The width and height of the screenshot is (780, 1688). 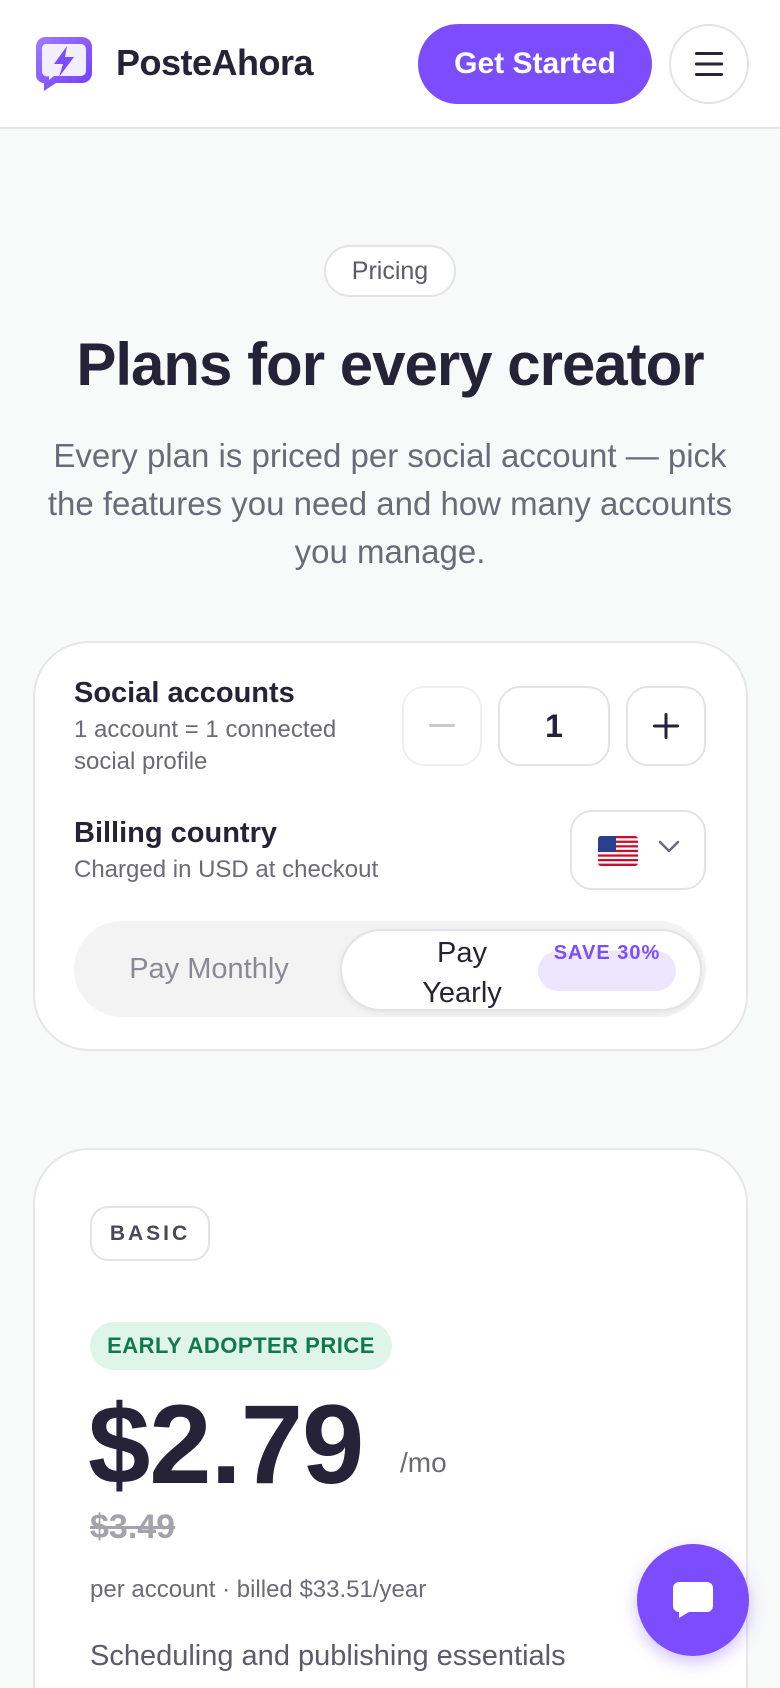 What do you see at coordinates (205, 745) in the screenshot?
I see `social-accounts-help: 1 account = 1 connected social profile` at bounding box center [205, 745].